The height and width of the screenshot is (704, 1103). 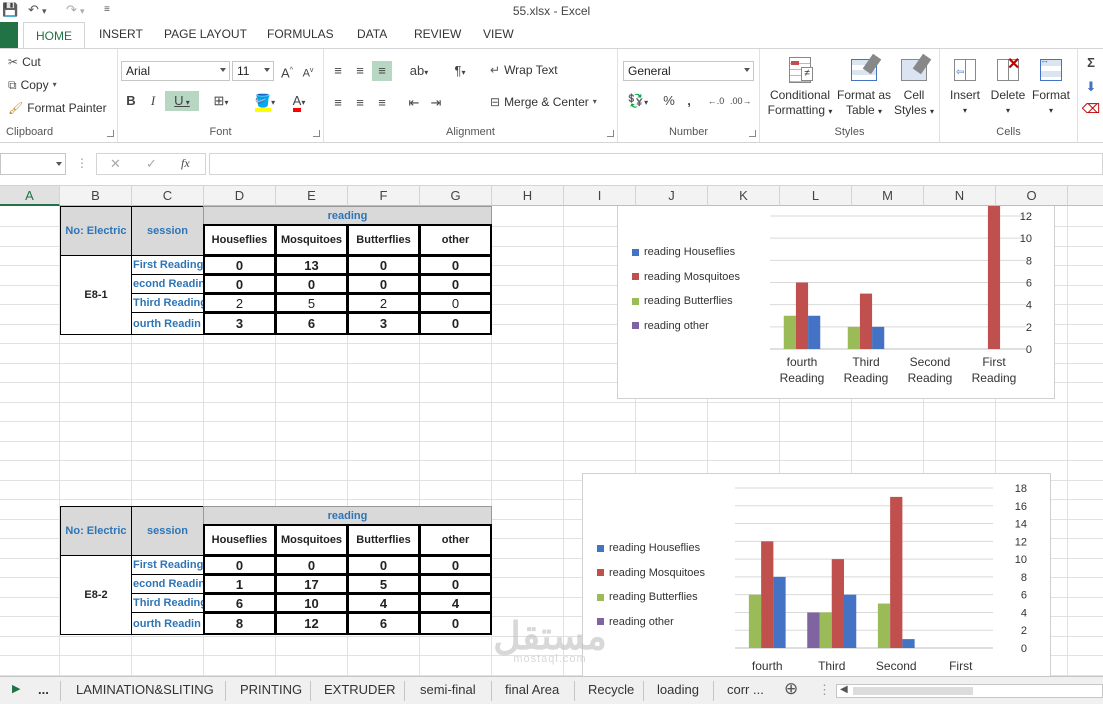 I want to click on sheet-tab-printing: PRINTING, so click(x=271, y=689).